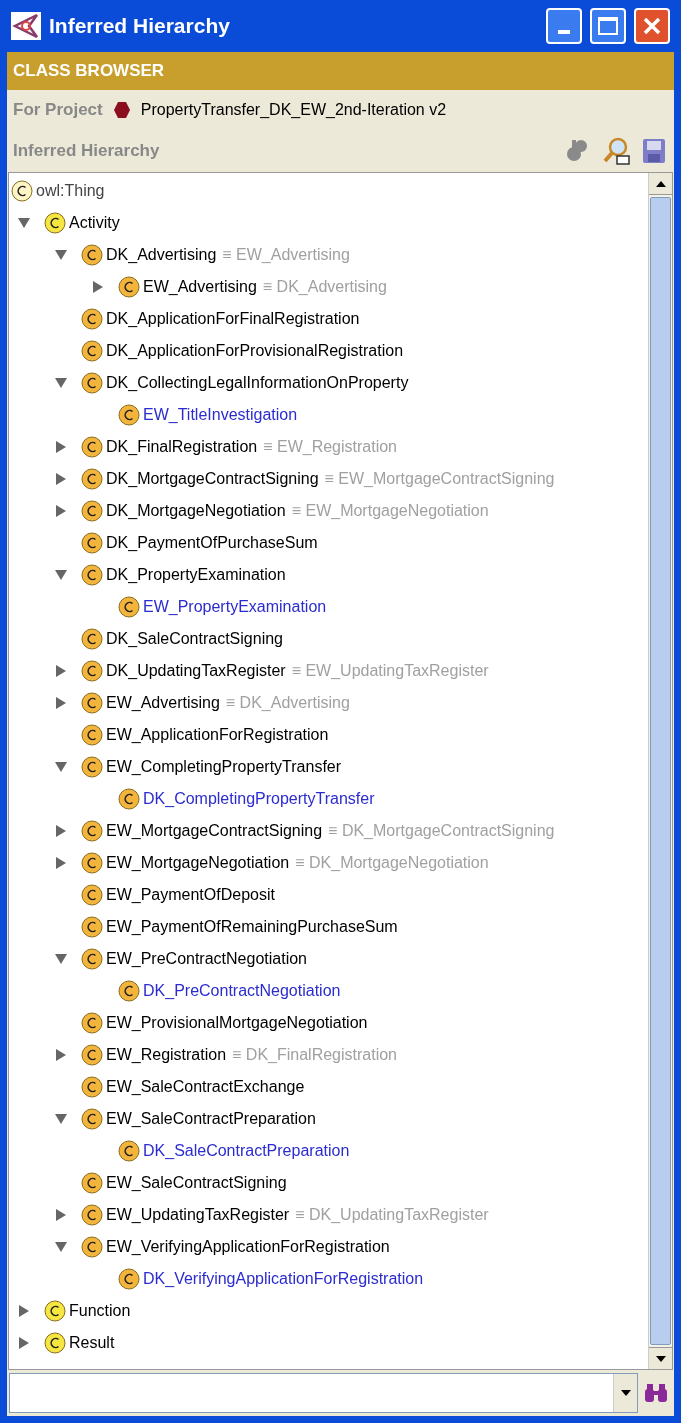 The width and height of the screenshot is (681, 1423). Describe the element at coordinates (392, 1215) in the screenshot. I see `equivalent-class-label: ≡ DK_UpdatingTaxRegister` at that location.